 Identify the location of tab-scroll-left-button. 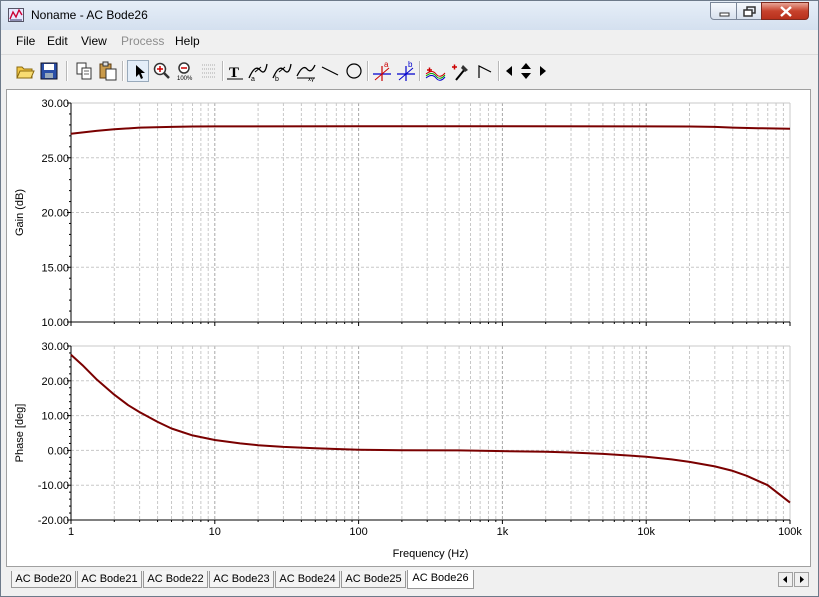
(785, 579).